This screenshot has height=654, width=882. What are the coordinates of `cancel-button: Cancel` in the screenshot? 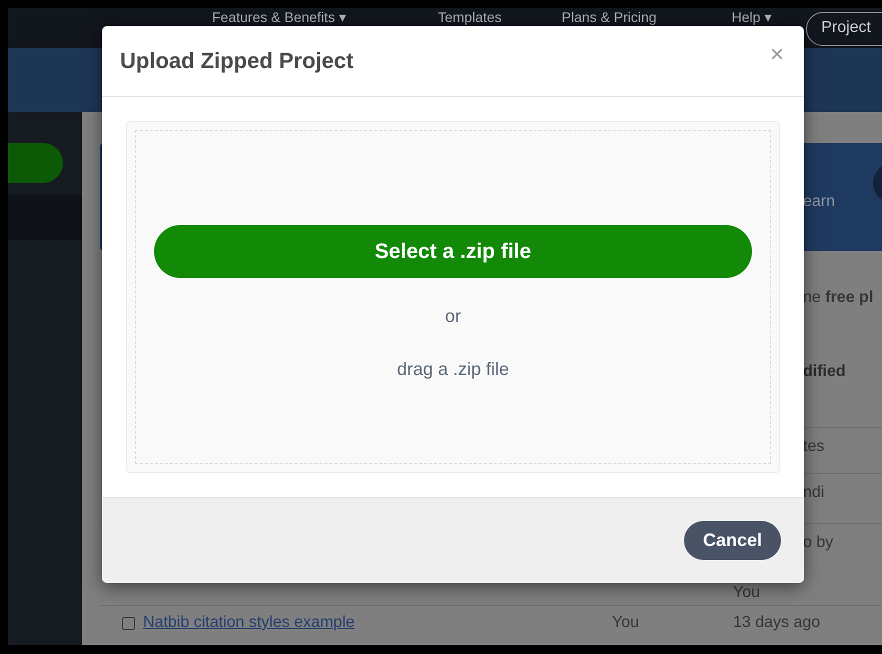 It's located at (732, 540).